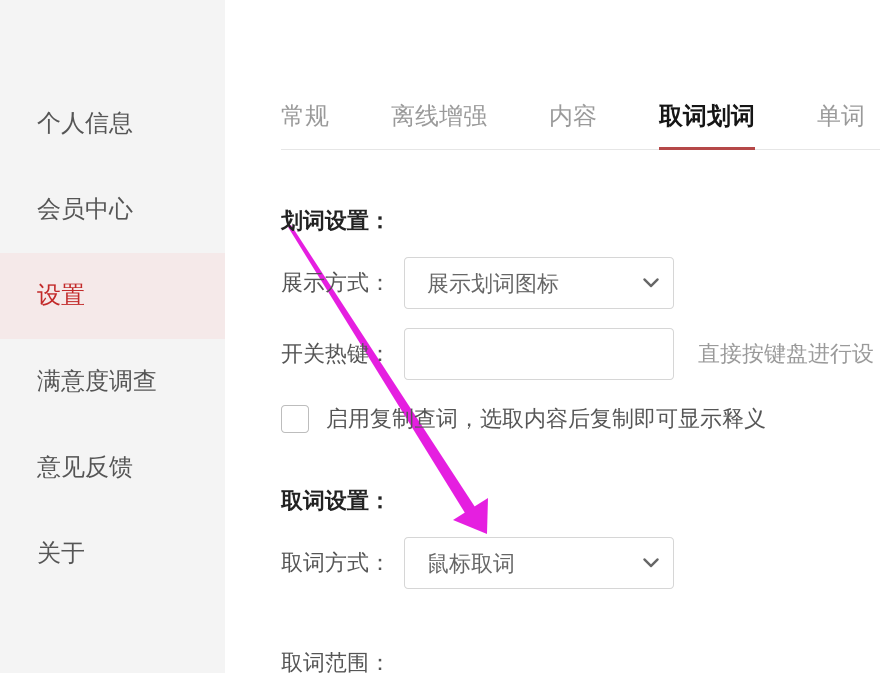  Describe the element at coordinates (112, 468) in the screenshot. I see `sidebar-item: 意见反馈` at that location.